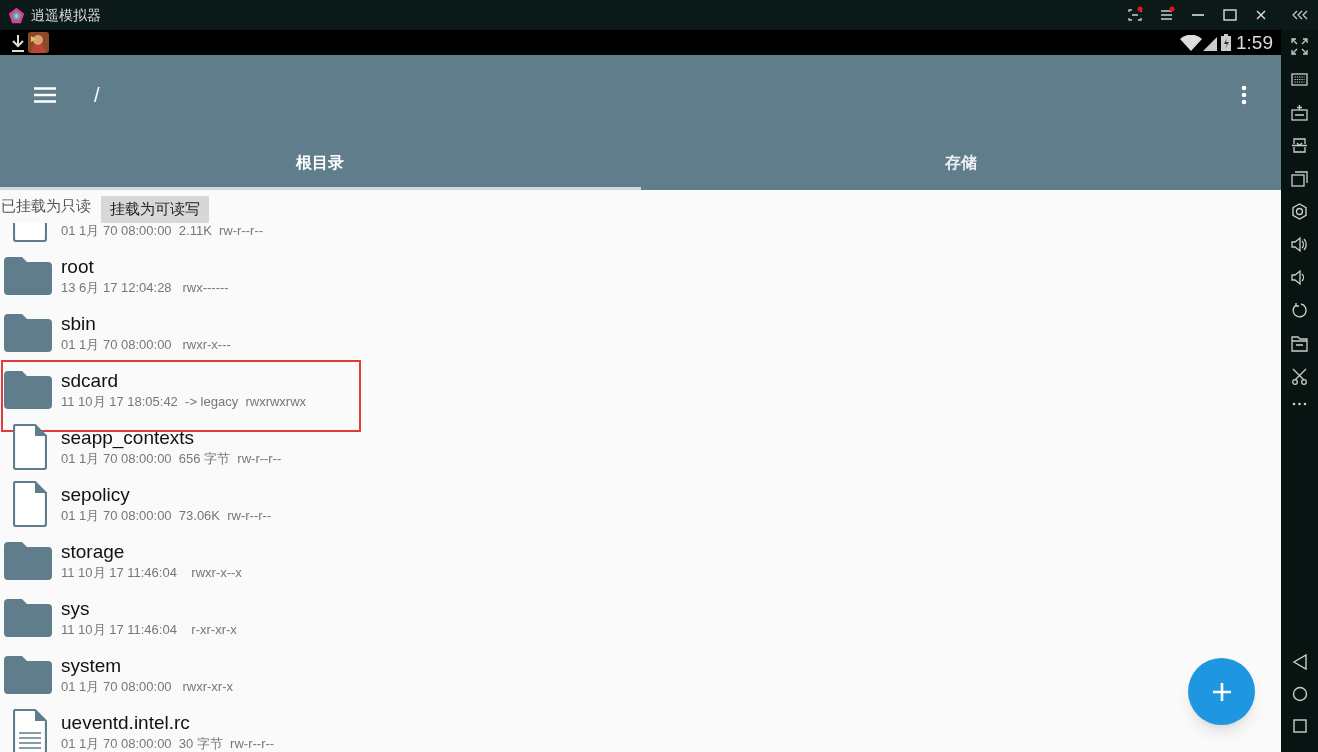 The height and width of the screenshot is (752, 1318). Describe the element at coordinates (128, 437) in the screenshot. I see `file-name: seapp_contexts` at that location.